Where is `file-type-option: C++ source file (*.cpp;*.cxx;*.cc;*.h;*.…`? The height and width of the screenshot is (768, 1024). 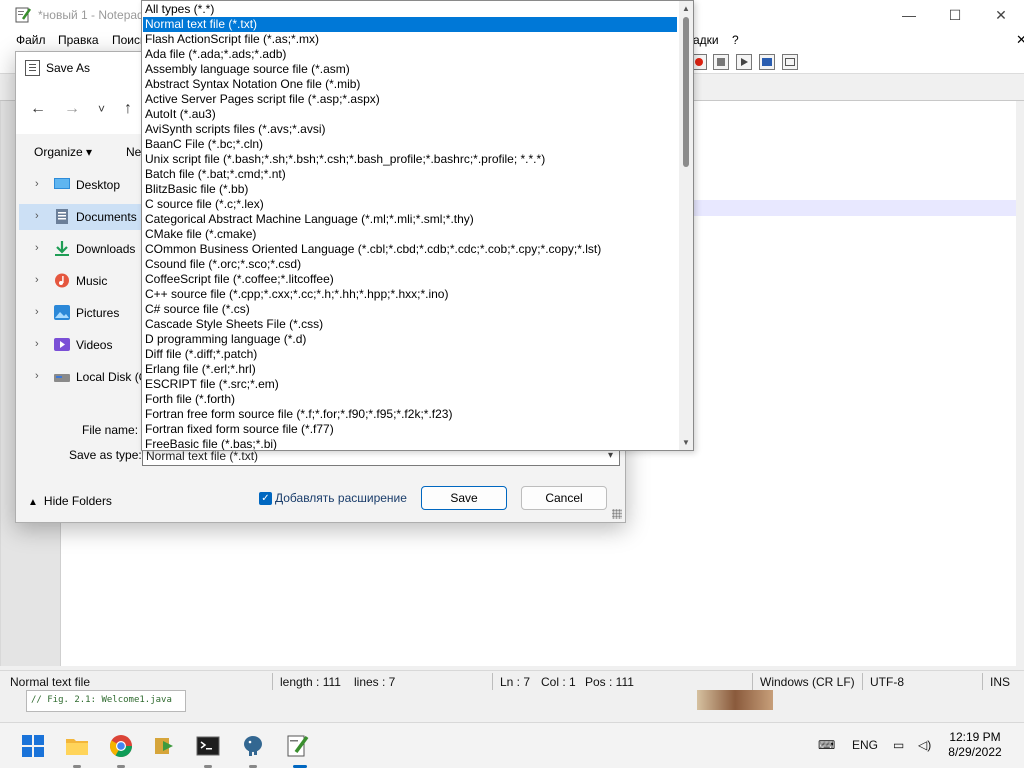
file-type-option: C++ source file (*.cpp;*.cxx;*.cc;*.h;*.… is located at coordinates (410, 294).